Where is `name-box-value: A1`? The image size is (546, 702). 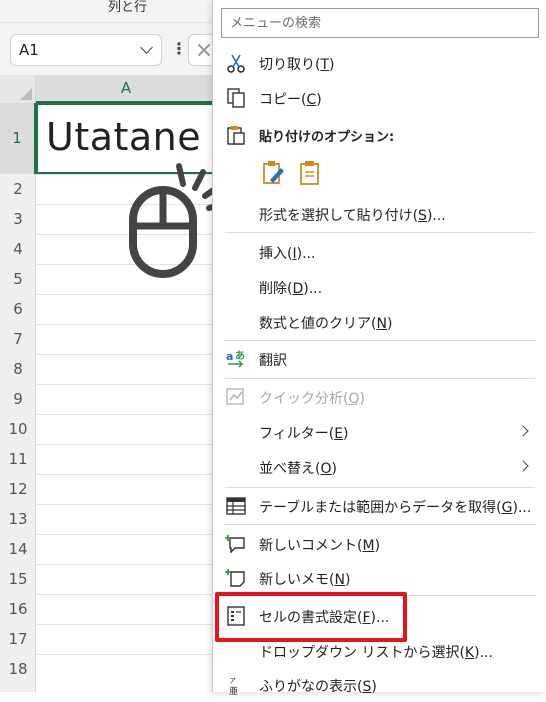 name-box-value: A1 is located at coordinates (29, 50).